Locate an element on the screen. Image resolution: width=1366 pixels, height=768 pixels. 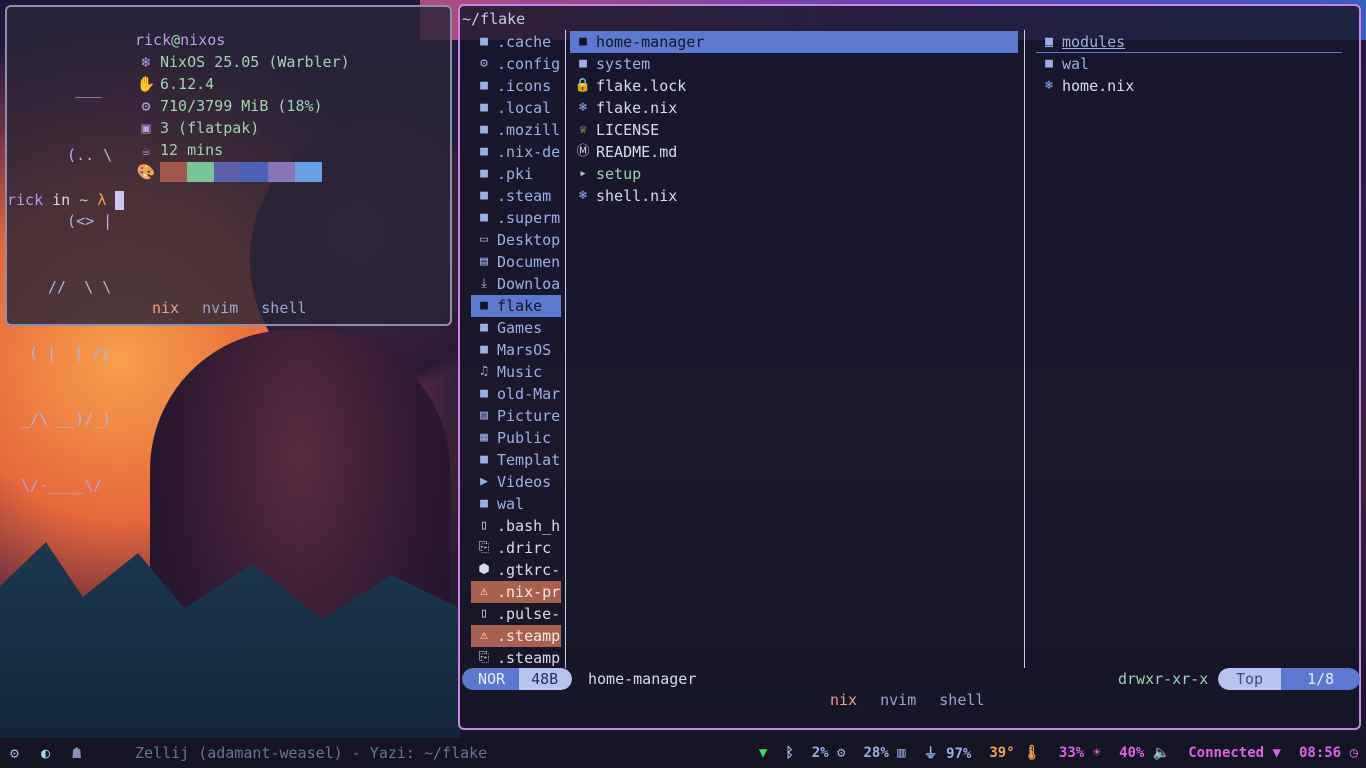
license-icon: ♕ is located at coordinates (583, 129).